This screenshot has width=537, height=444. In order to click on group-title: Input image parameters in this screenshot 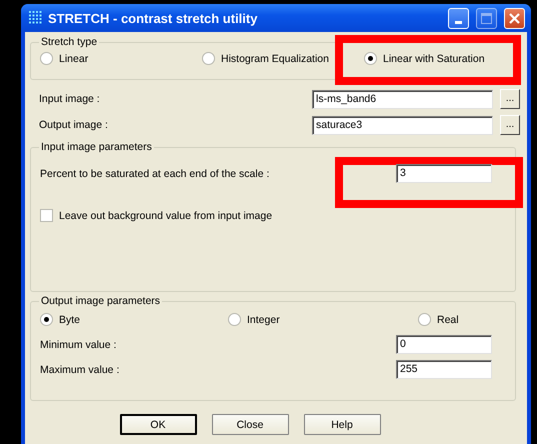, I will do `click(96, 147)`.